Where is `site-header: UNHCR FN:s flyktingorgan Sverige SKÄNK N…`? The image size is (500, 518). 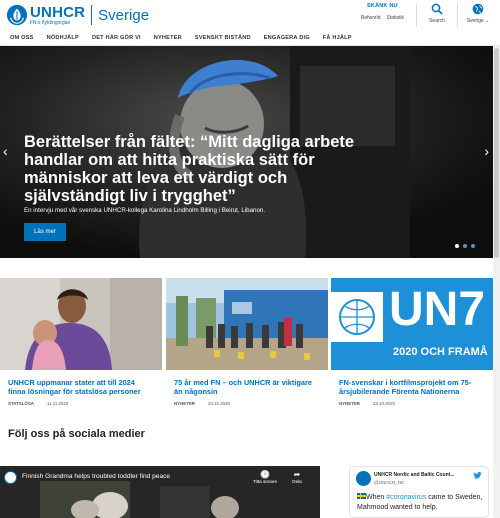 site-header: UNHCR FN:s flyktingorgan Sverige SKÄNK N… is located at coordinates (250, 15).